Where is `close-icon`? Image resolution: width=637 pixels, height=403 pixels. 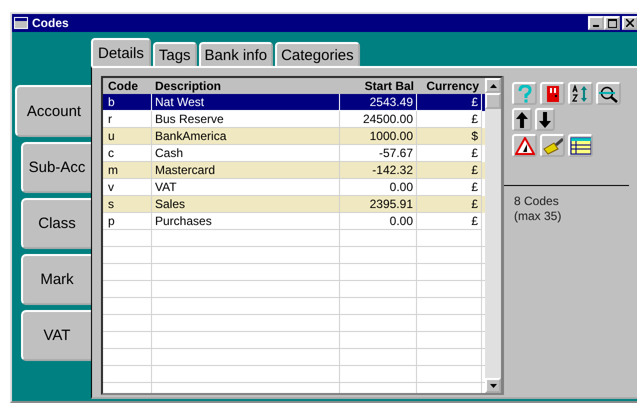 close-icon is located at coordinates (630, 23).